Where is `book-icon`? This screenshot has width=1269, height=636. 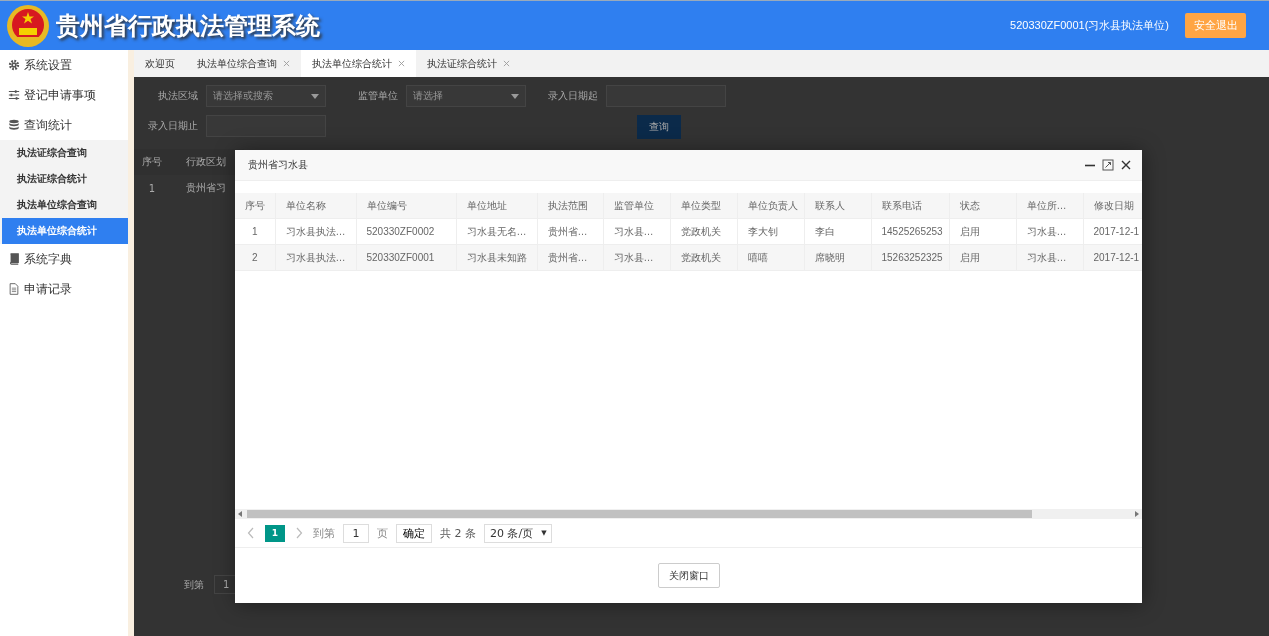 book-icon is located at coordinates (14, 259).